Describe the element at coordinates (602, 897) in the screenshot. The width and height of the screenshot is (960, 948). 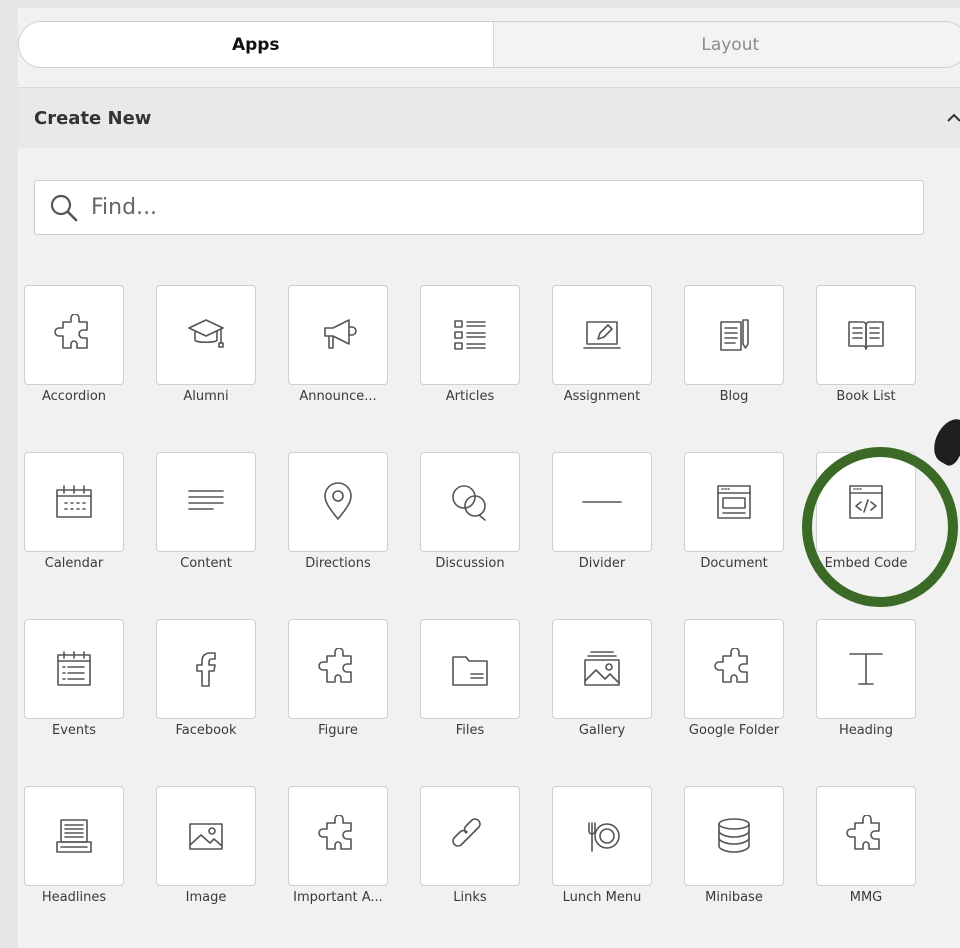
I see `app-tile-label: Lunch Menu` at that location.